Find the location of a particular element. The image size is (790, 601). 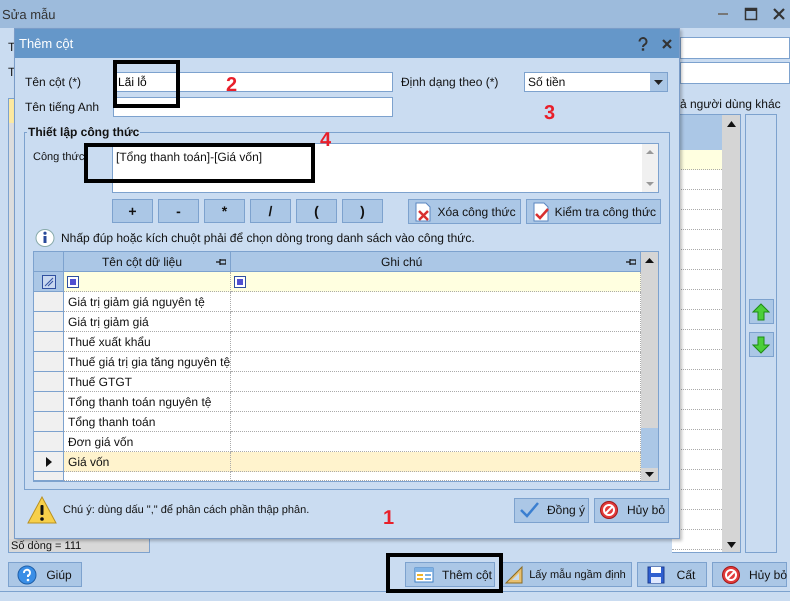

up-arrow-icon is located at coordinates (761, 311).